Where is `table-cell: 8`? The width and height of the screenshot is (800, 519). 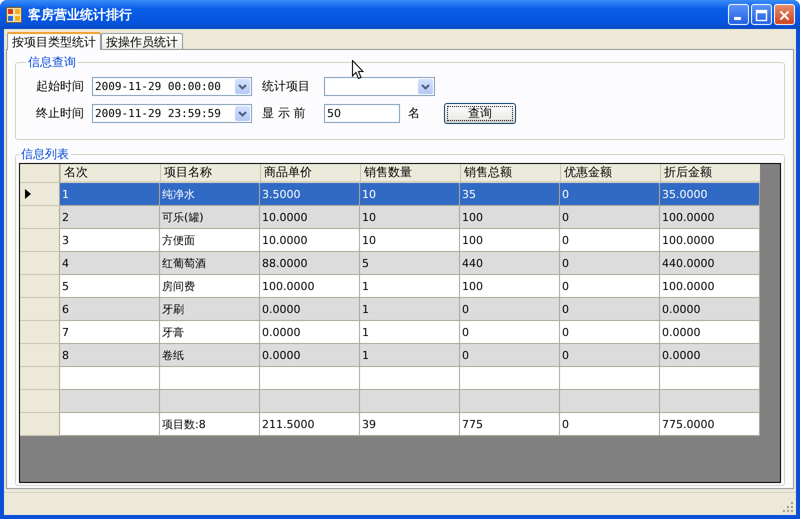
table-cell: 8 is located at coordinates (110, 355).